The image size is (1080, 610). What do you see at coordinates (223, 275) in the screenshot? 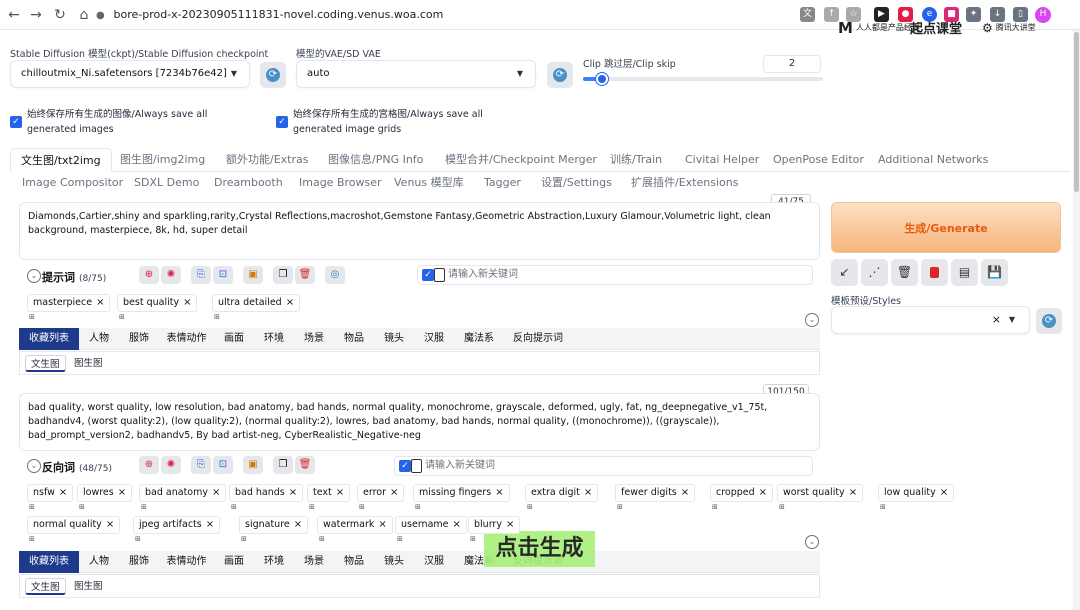
I see `bookmark-icon: ⊡` at bounding box center [223, 275].